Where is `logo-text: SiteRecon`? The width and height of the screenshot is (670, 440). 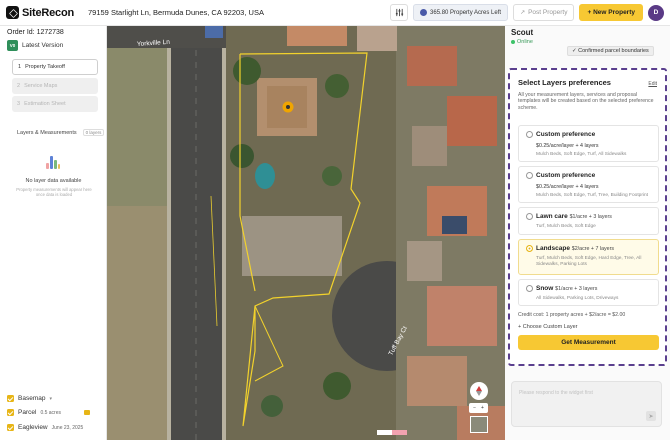
logo-text: SiteRecon is located at coordinates (48, 12).